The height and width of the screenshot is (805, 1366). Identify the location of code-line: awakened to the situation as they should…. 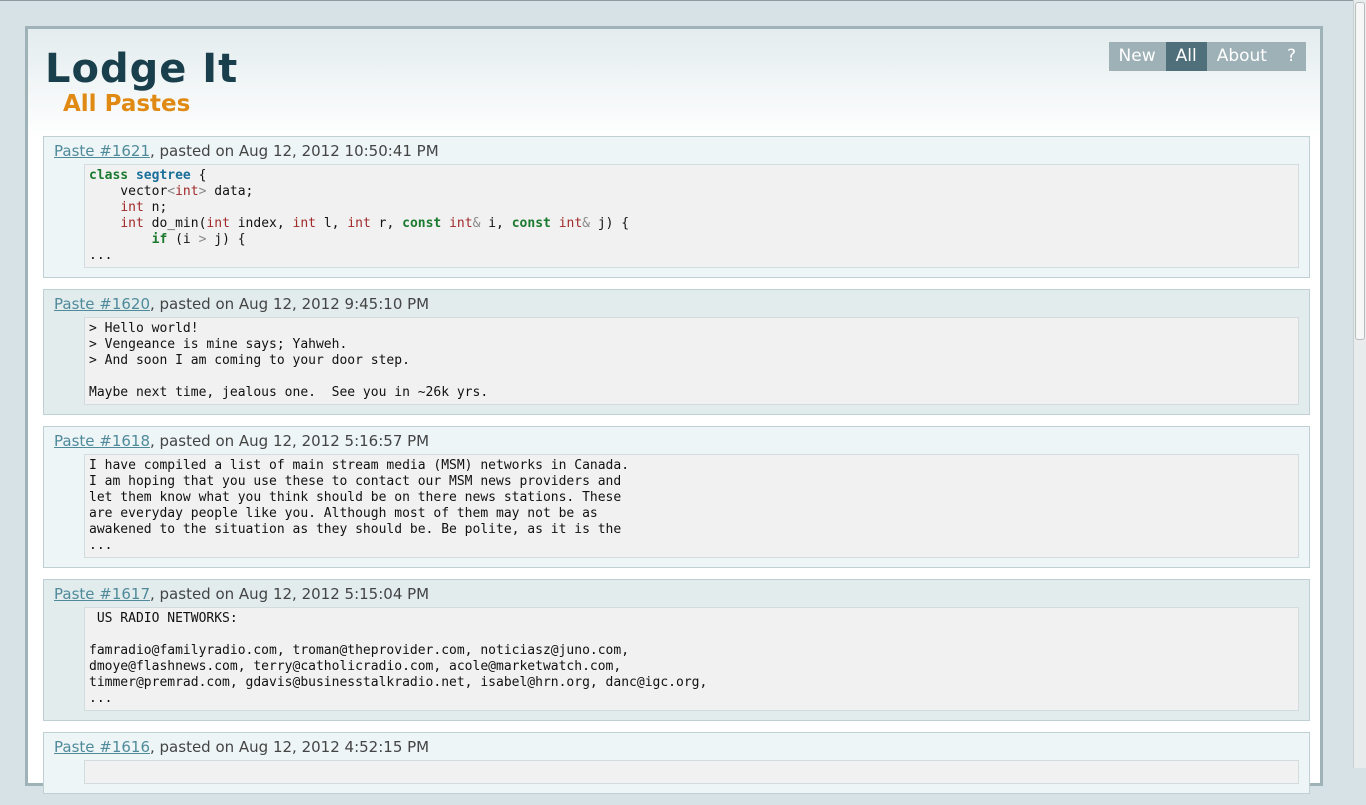
(355, 529).